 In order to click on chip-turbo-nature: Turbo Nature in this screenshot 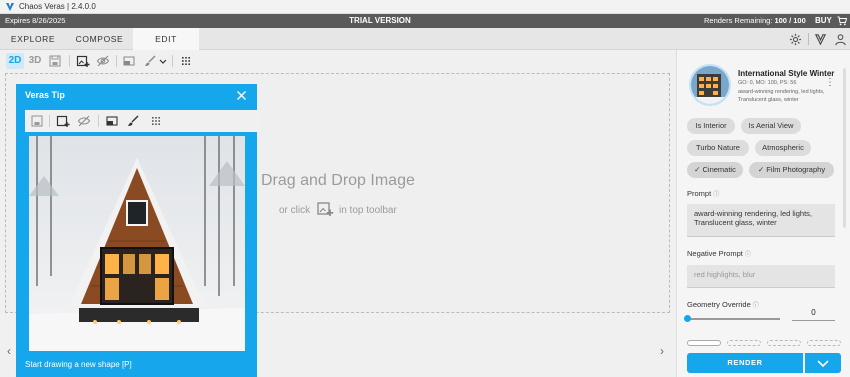, I will do `click(718, 148)`.